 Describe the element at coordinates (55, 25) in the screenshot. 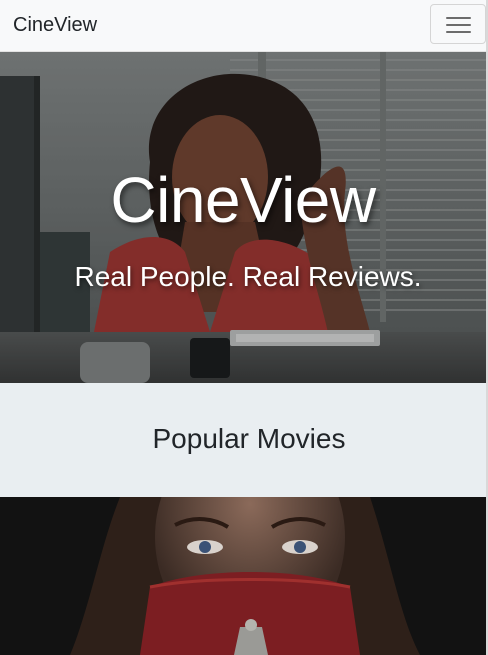

I see `brand-link: CineView` at that location.